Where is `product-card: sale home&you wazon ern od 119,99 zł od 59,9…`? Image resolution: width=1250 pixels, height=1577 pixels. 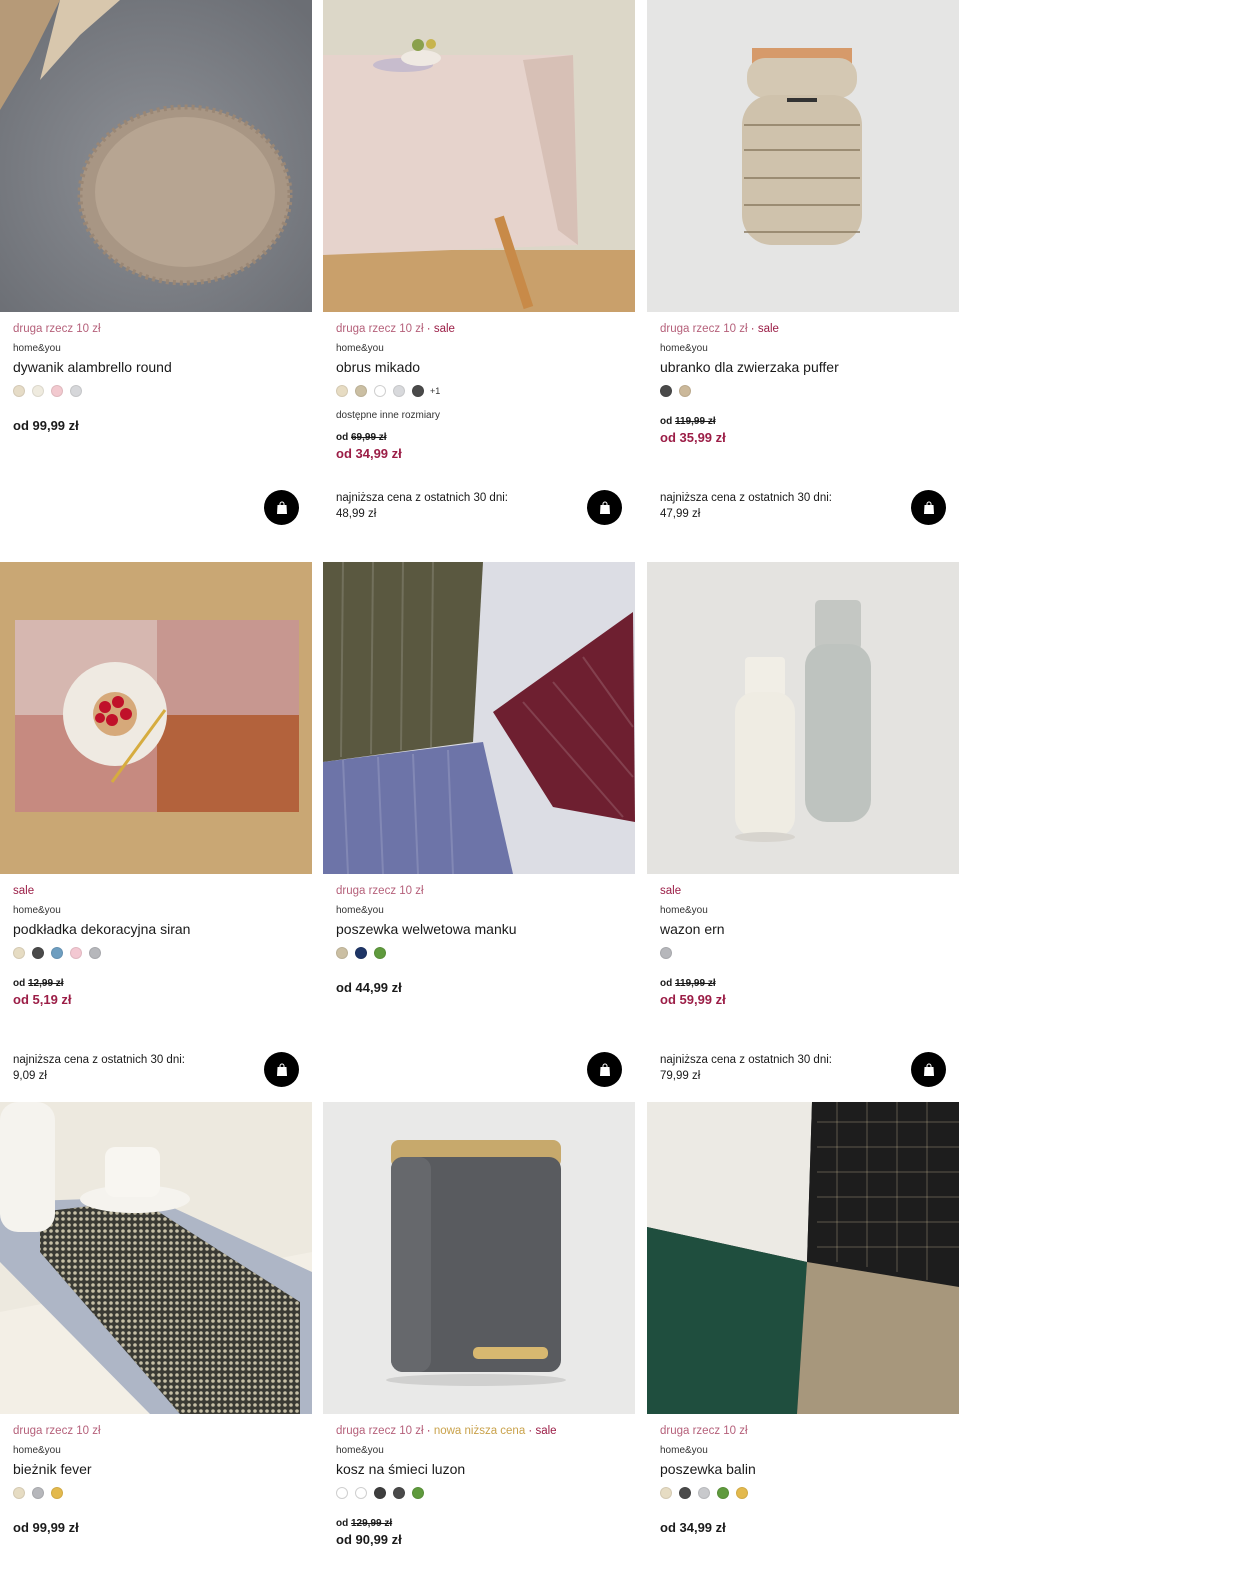
product-card: sale home&you wazon ern od 119,99 zł od 59,9… is located at coordinates (803, 832).